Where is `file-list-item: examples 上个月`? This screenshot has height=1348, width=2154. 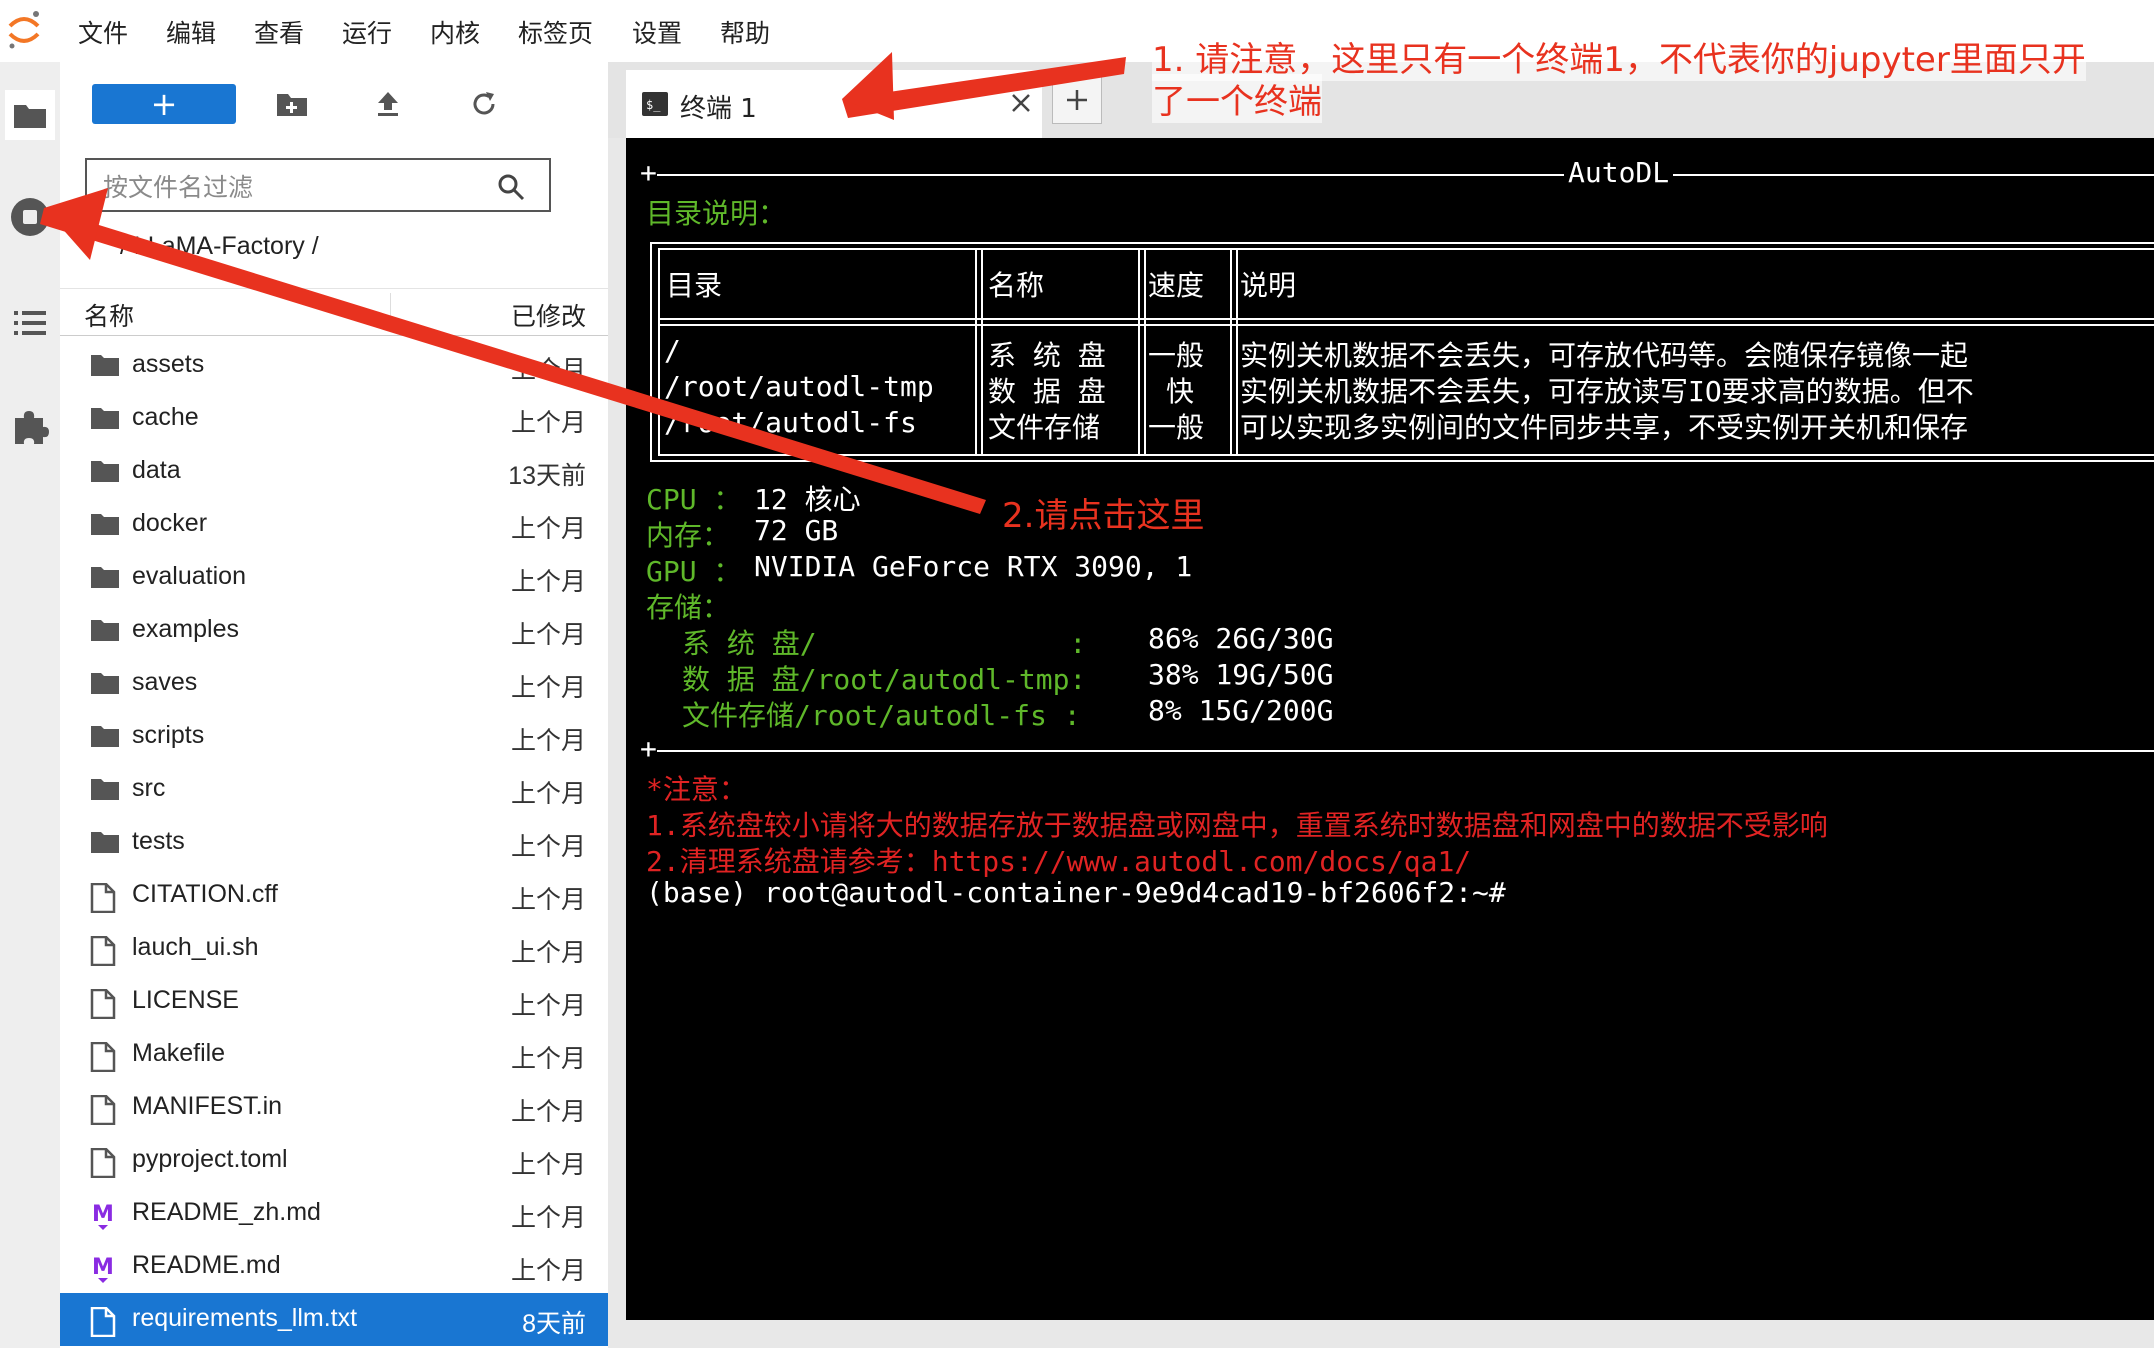
file-list-item: examples 上个月 is located at coordinates (334, 630).